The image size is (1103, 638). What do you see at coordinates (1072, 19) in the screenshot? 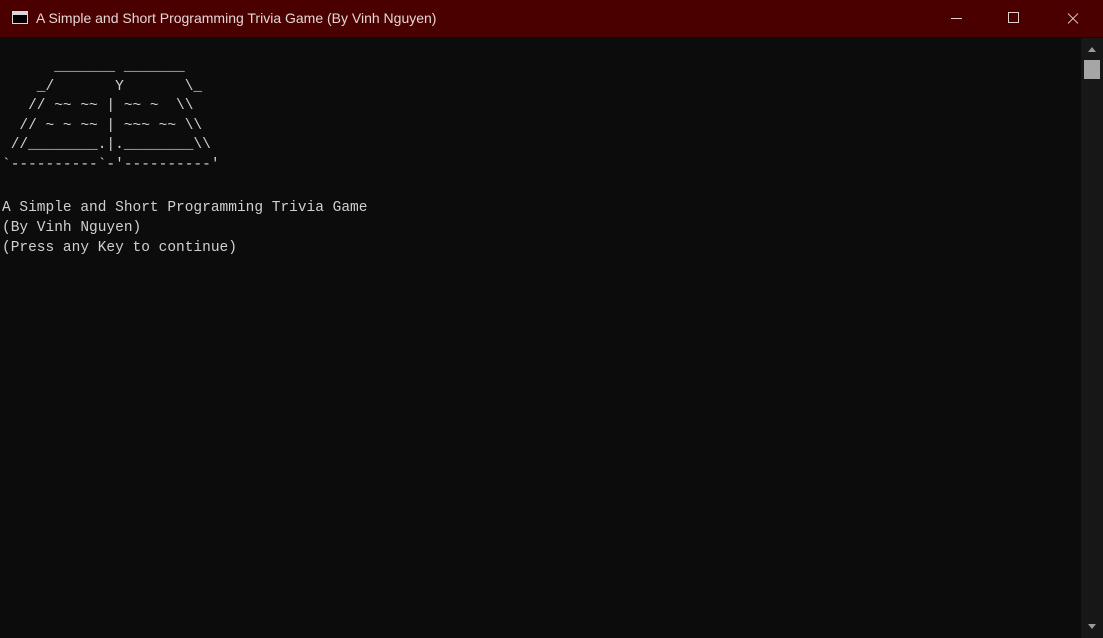
I see `close-icon` at bounding box center [1072, 19].